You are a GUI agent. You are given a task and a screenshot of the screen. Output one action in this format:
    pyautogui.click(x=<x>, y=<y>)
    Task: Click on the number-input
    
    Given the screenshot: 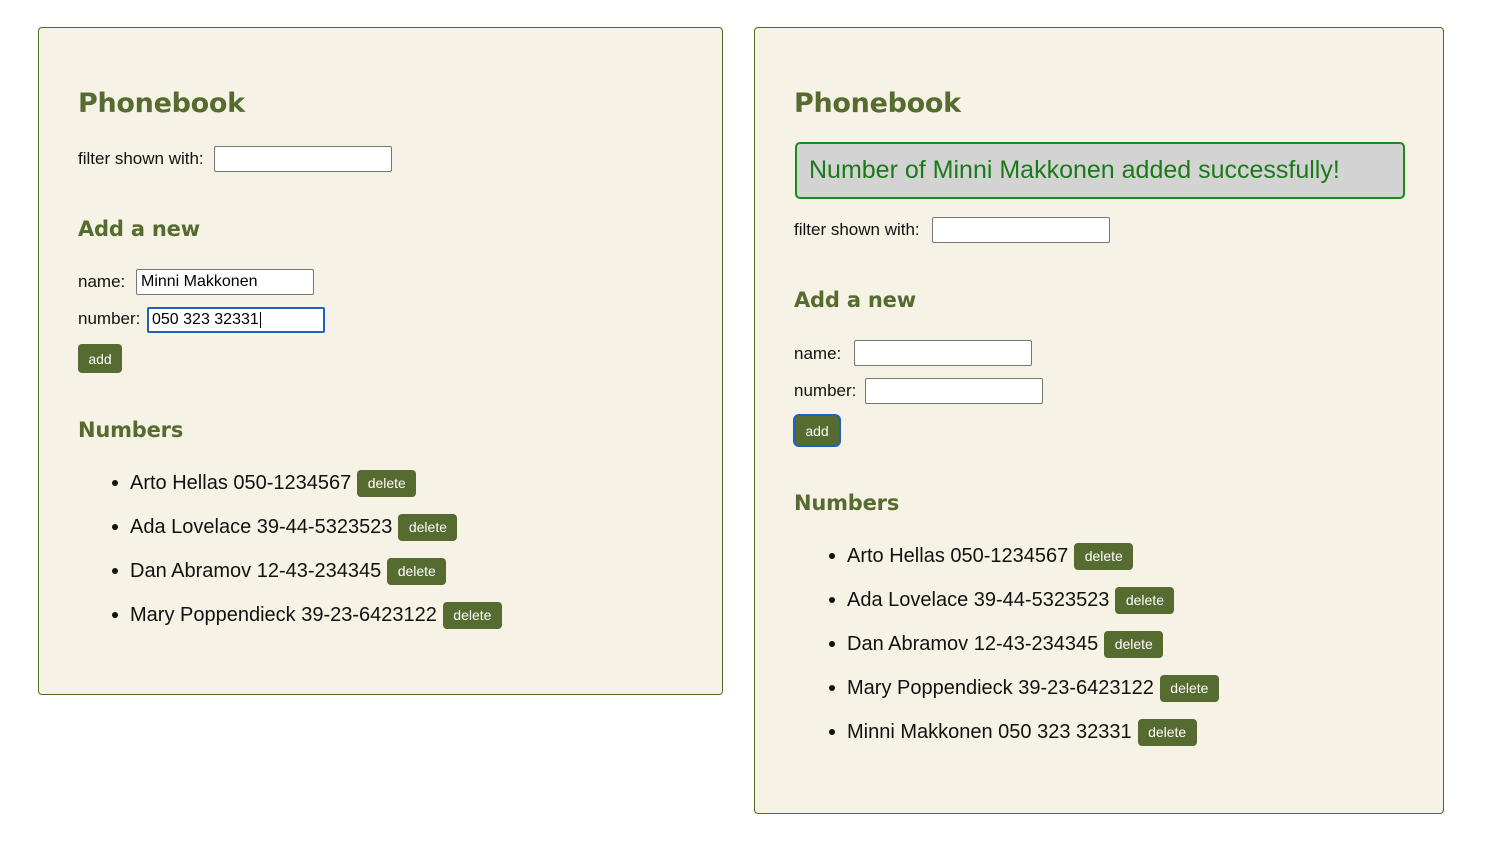 What is the action you would take?
    pyautogui.click(x=954, y=391)
    